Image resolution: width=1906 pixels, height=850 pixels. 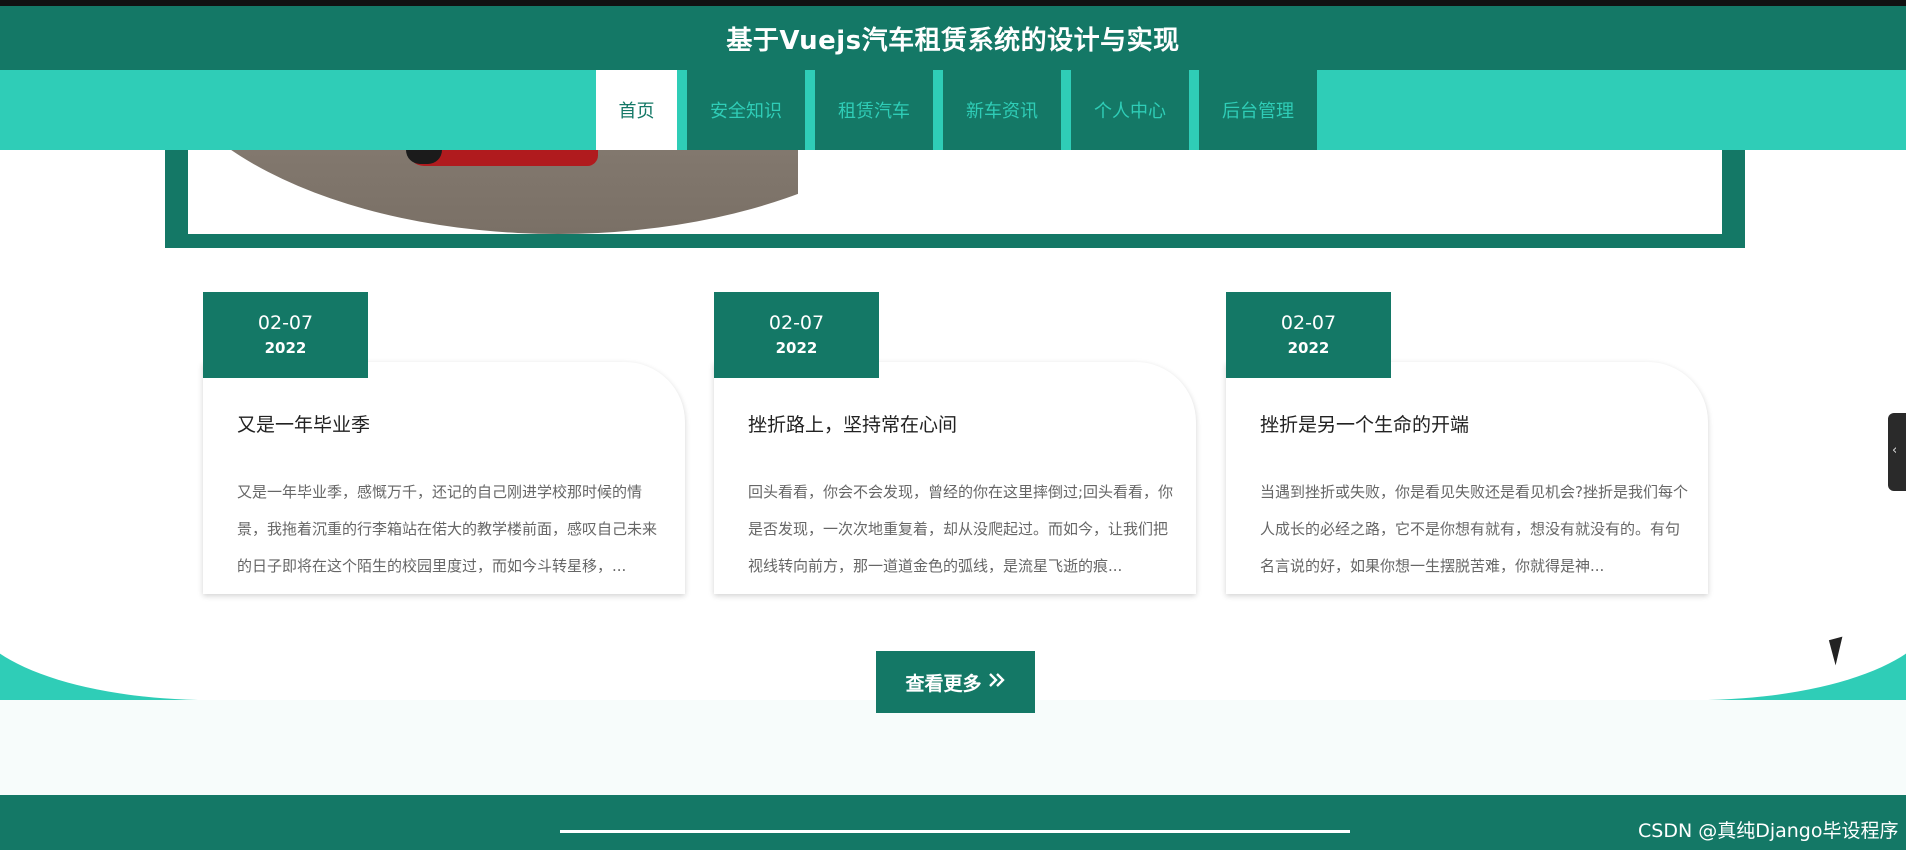 I want to click on nav-tabs: 首页 安全知识 租赁汽车 新车资讯 个人中心 后台管理, so click(x=956, y=110).